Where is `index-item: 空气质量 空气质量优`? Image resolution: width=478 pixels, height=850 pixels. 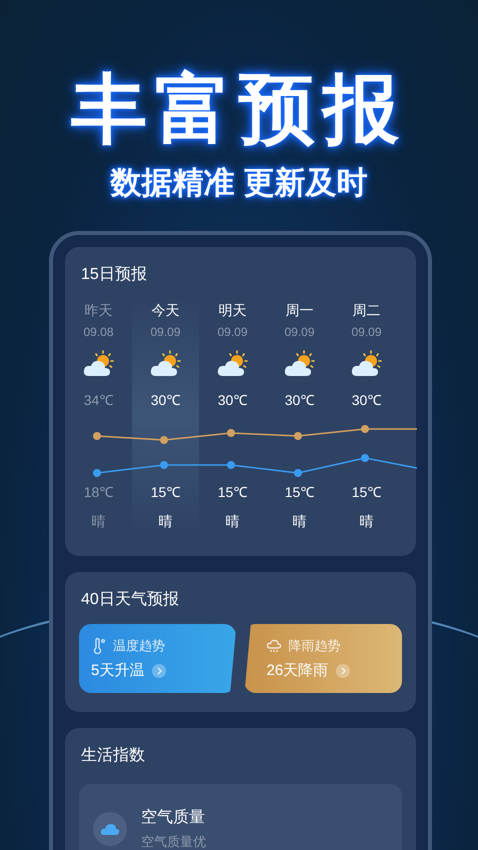 index-item: 空气质量 空气质量优 is located at coordinates (240, 817).